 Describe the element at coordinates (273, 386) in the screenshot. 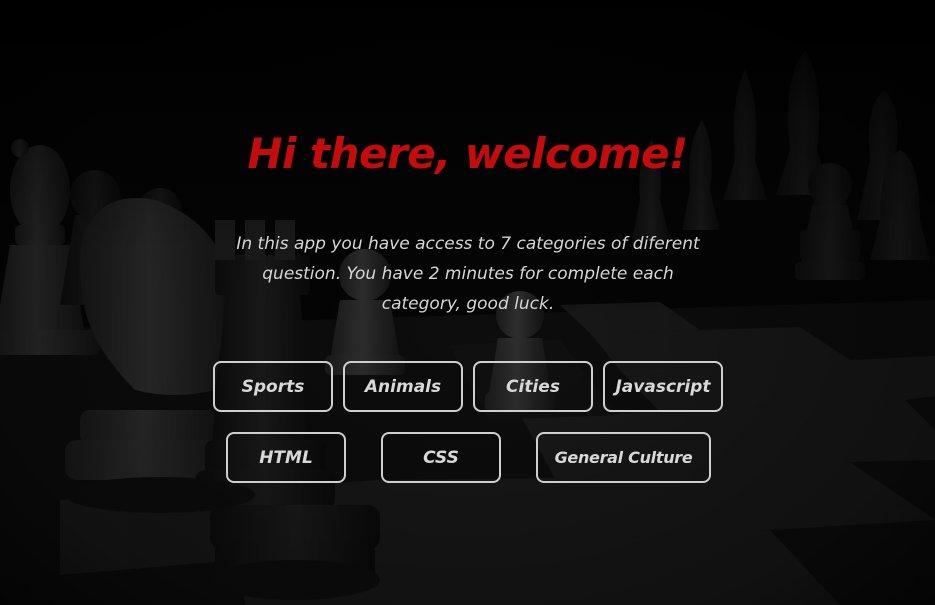

I see `category-button-sports: Sports` at that location.